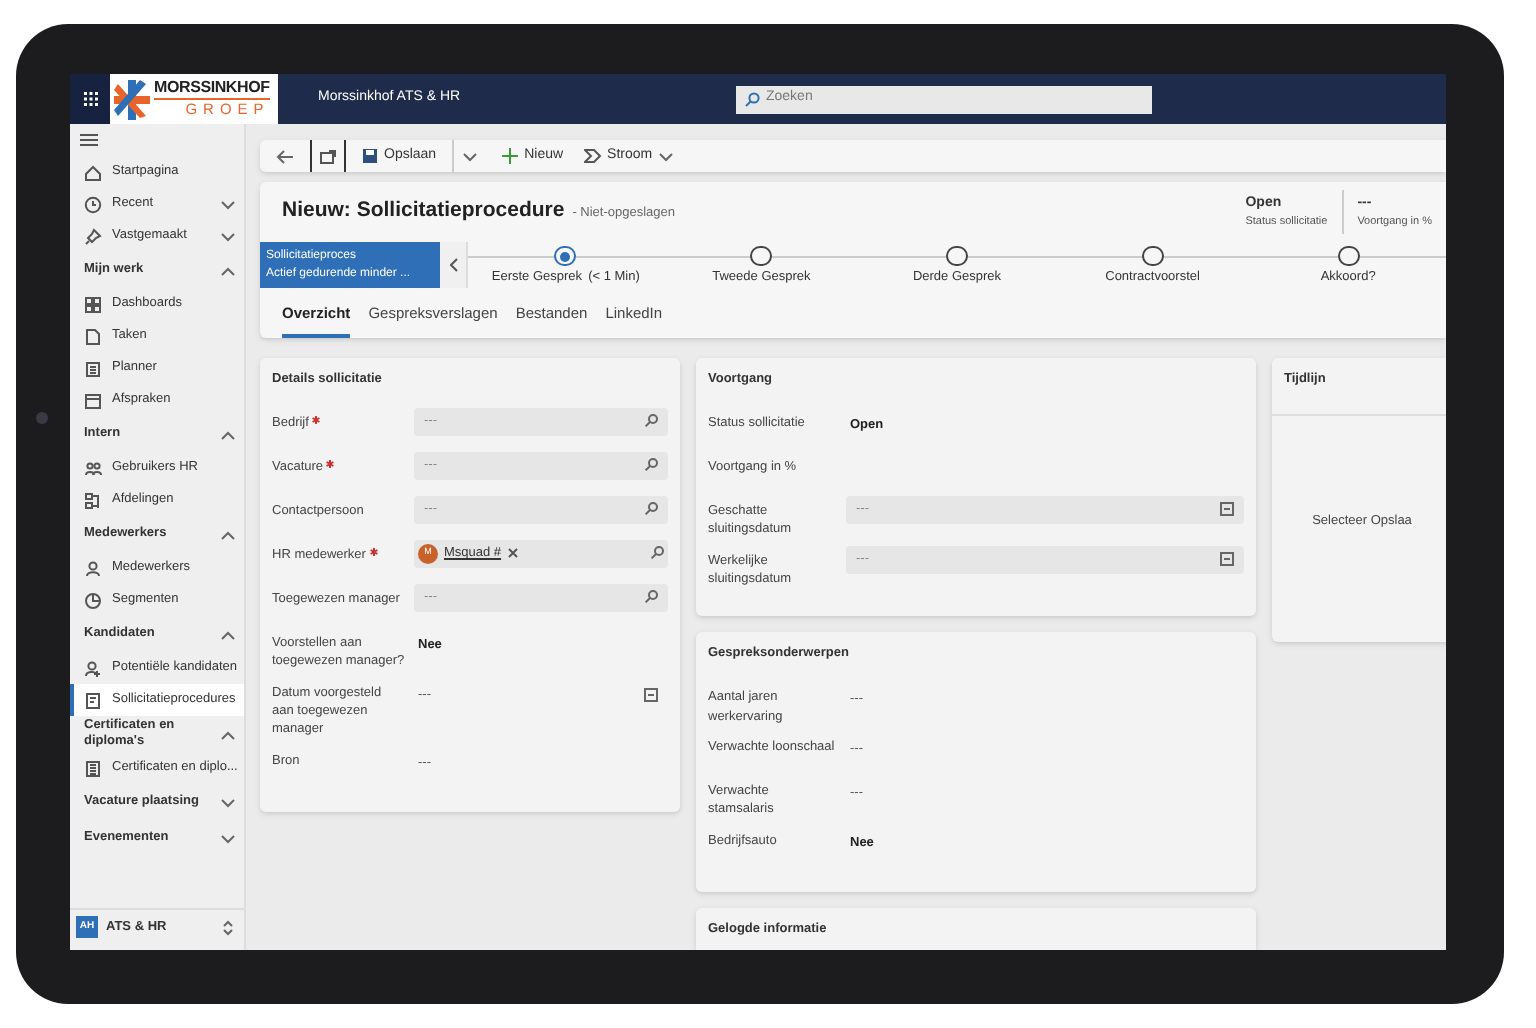  Describe the element at coordinates (89, 140) in the screenshot. I see `menu-icon` at that location.